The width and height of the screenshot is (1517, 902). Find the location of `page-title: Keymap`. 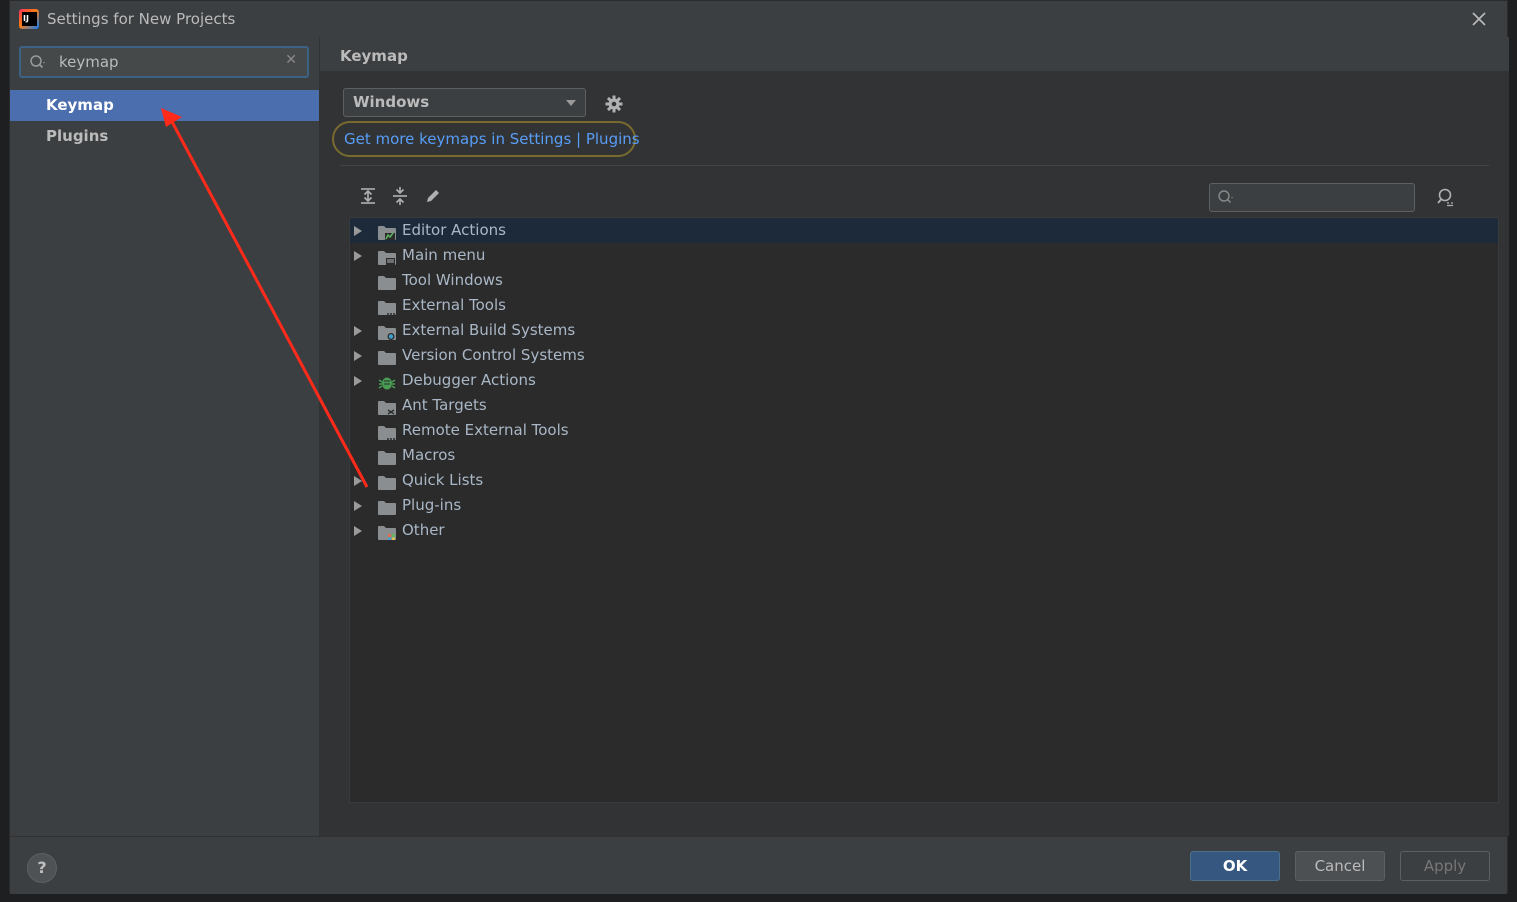

page-title: Keymap is located at coordinates (374, 56).